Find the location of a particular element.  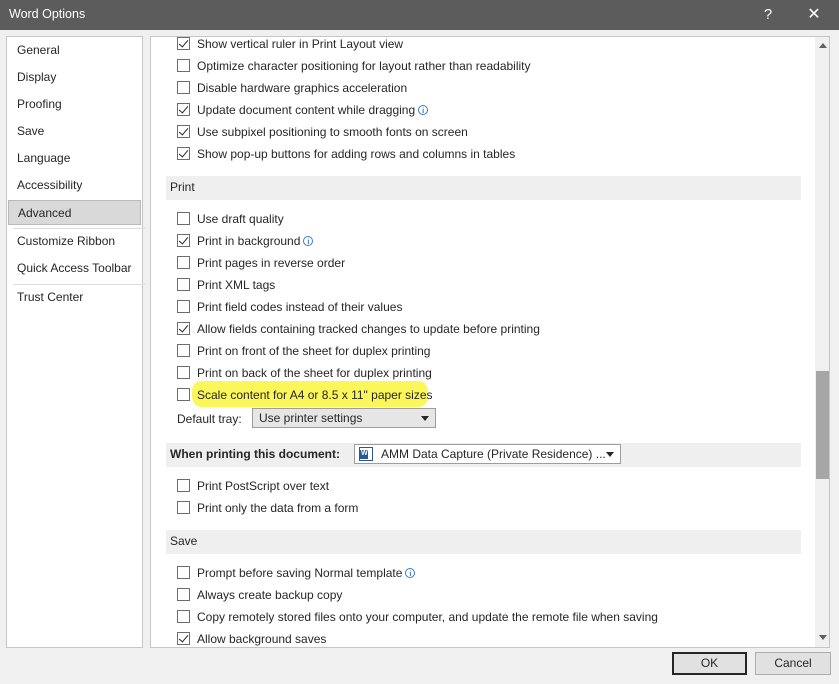

option-label: Print only the data from a form is located at coordinates (278, 508).